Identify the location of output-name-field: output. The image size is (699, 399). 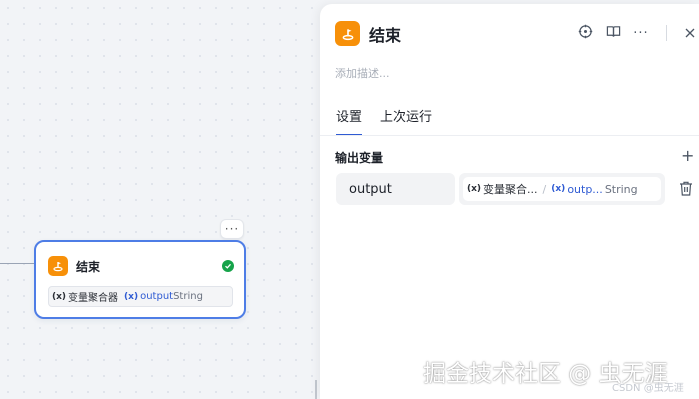
(395, 189).